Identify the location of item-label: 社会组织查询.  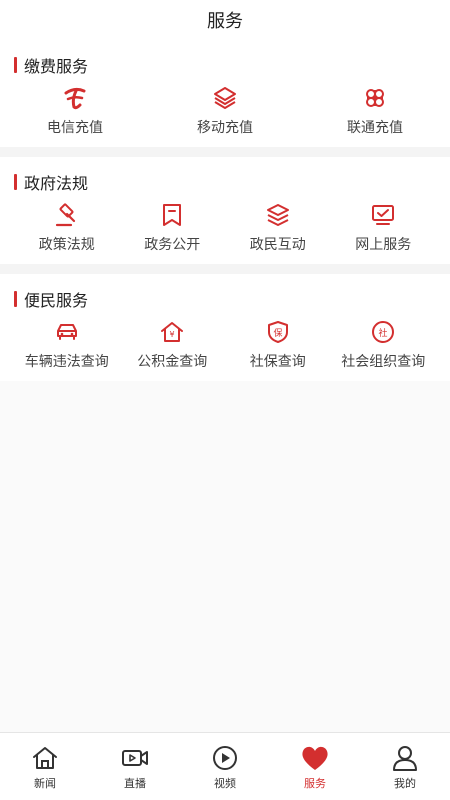
(383, 362).